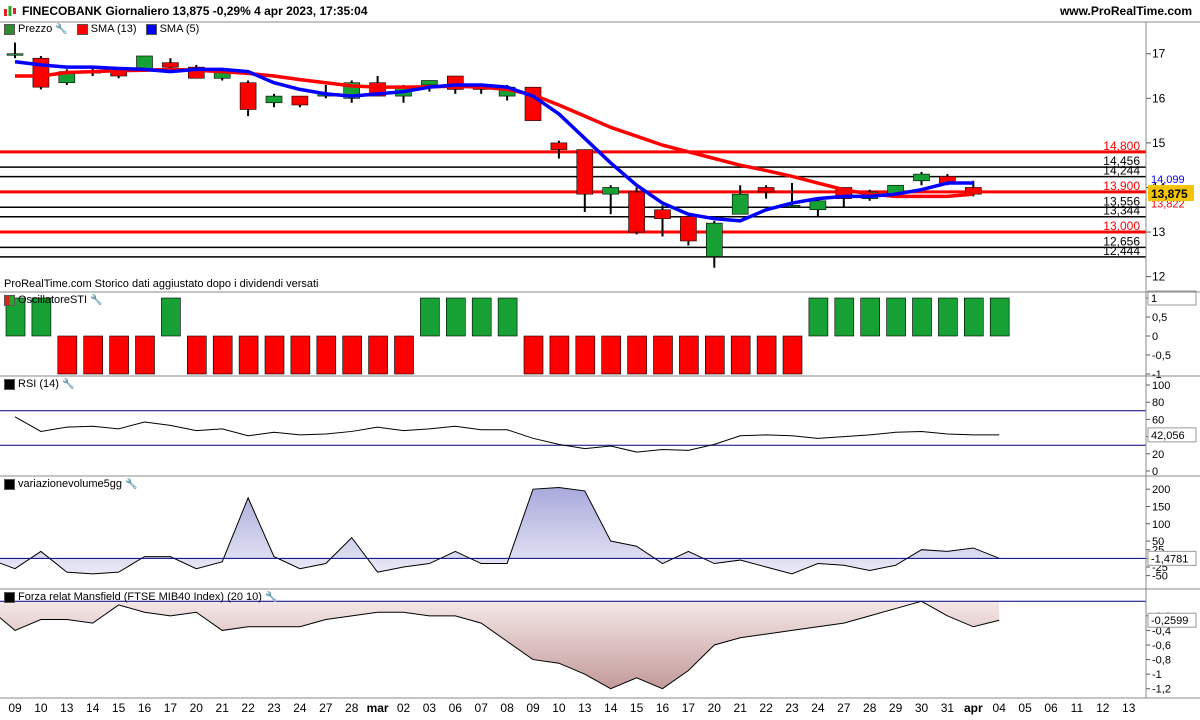 The width and height of the screenshot is (1200, 720). Describe the element at coordinates (1159, 98) in the screenshot. I see `y-tick-label: 16` at that location.